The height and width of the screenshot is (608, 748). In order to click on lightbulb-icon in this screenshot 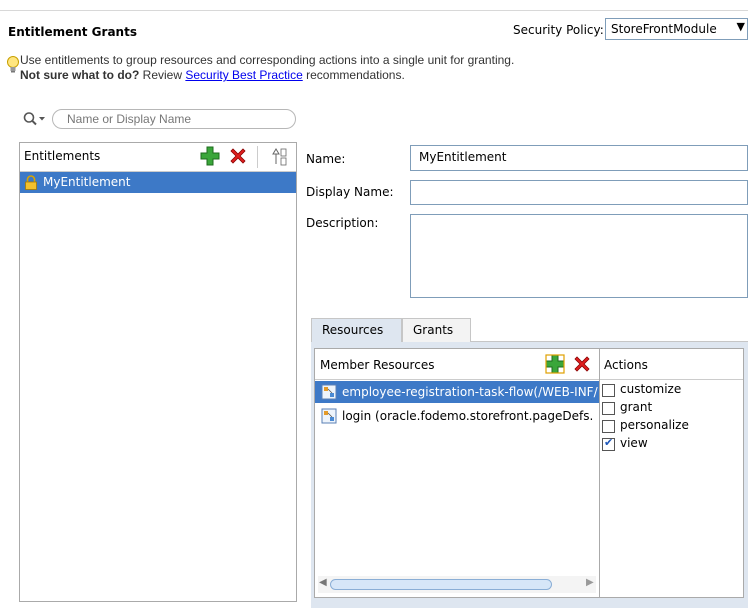, I will do `click(13, 64)`.